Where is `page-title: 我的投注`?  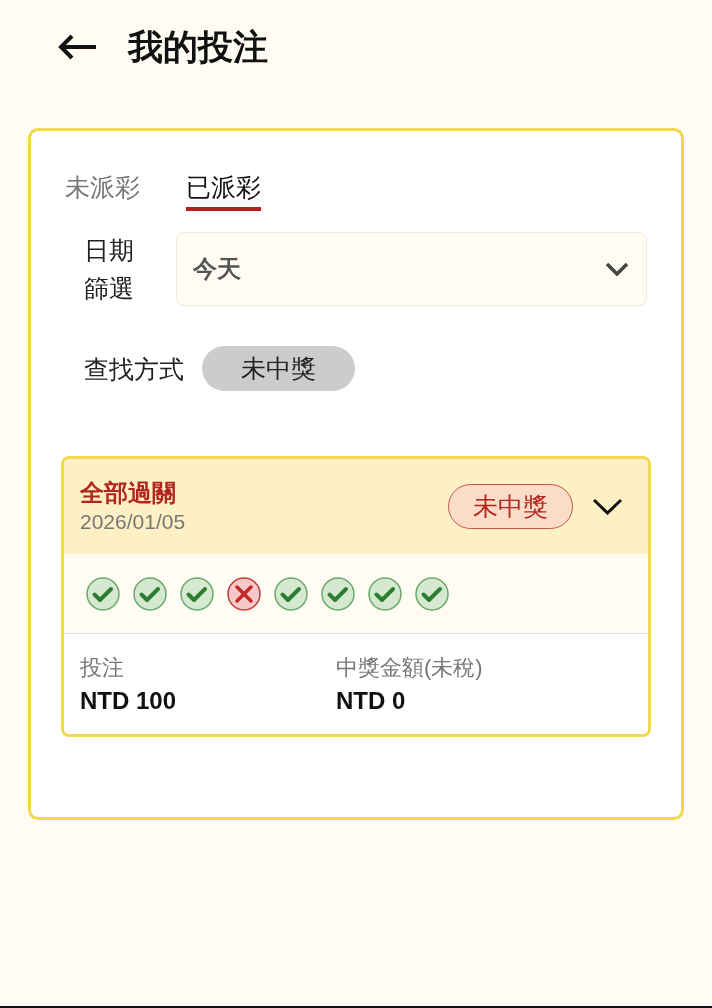
page-title: 我的投注 is located at coordinates (198, 47).